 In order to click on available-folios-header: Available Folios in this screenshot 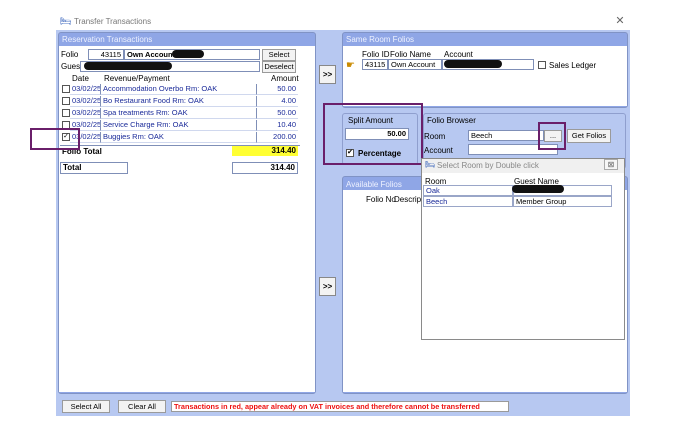, I will do `click(374, 184)`.